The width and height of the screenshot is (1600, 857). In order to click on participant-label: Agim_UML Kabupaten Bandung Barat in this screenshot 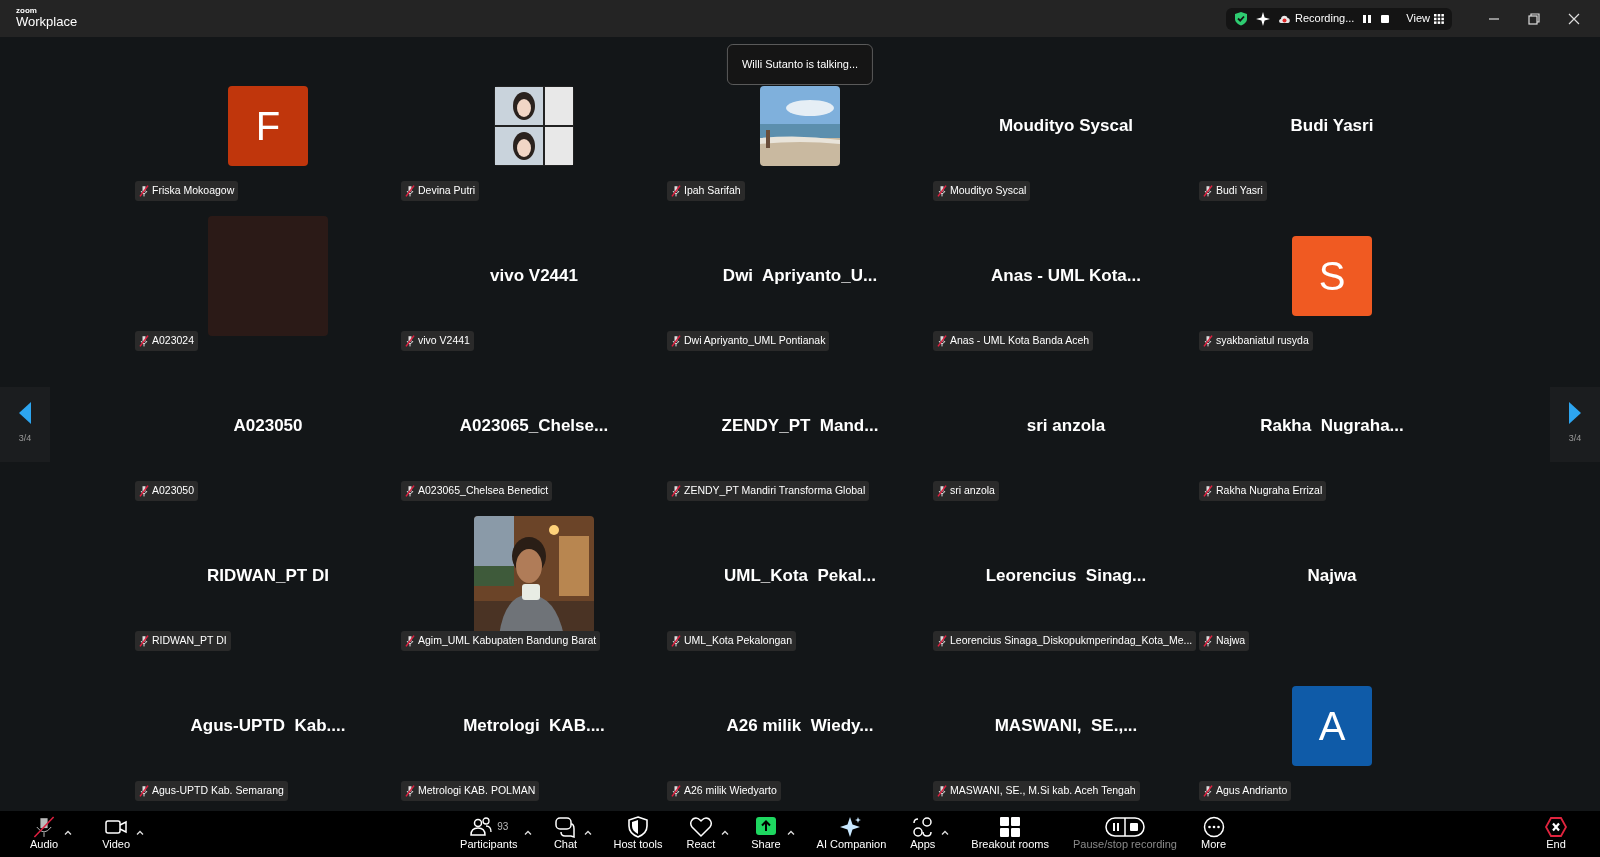, I will do `click(507, 641)`.